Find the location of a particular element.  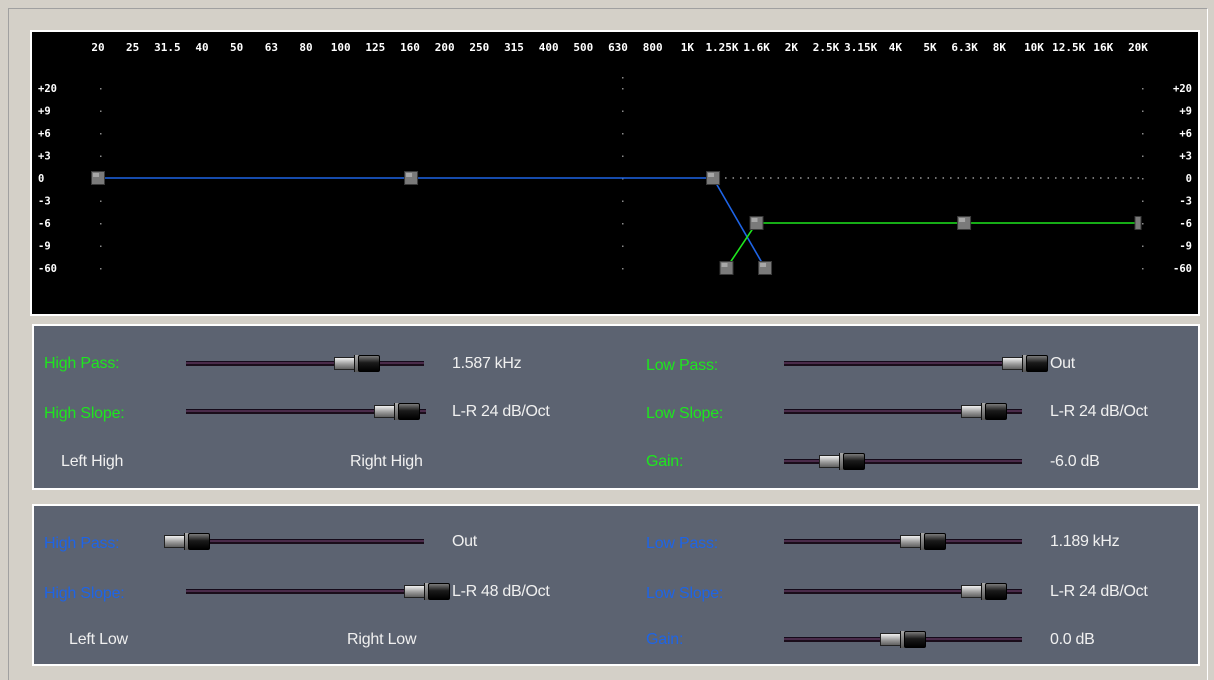

high-section-high-pass-handle-highlight is located at coordinates (754, 220).